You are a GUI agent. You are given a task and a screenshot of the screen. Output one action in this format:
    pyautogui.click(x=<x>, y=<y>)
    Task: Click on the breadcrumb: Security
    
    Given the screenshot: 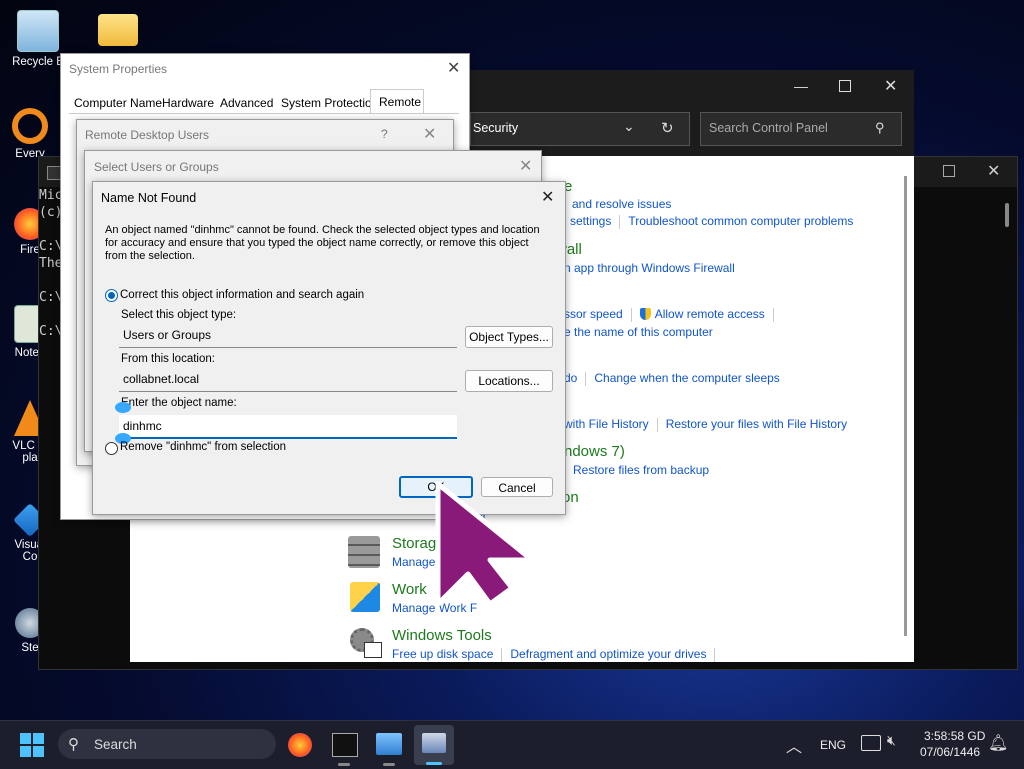 What is the action you would take?
    pyautogui.click(x=496, y=128)
    